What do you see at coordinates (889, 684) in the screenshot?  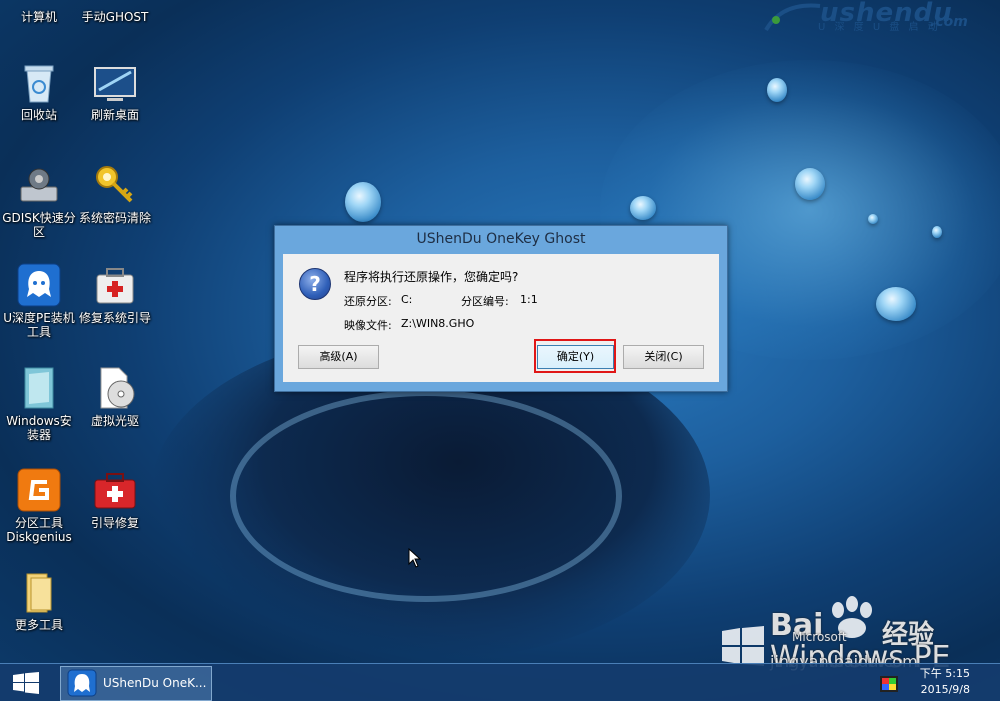 I see `color-picker-tray-icon` at bounding box center [889, 684].